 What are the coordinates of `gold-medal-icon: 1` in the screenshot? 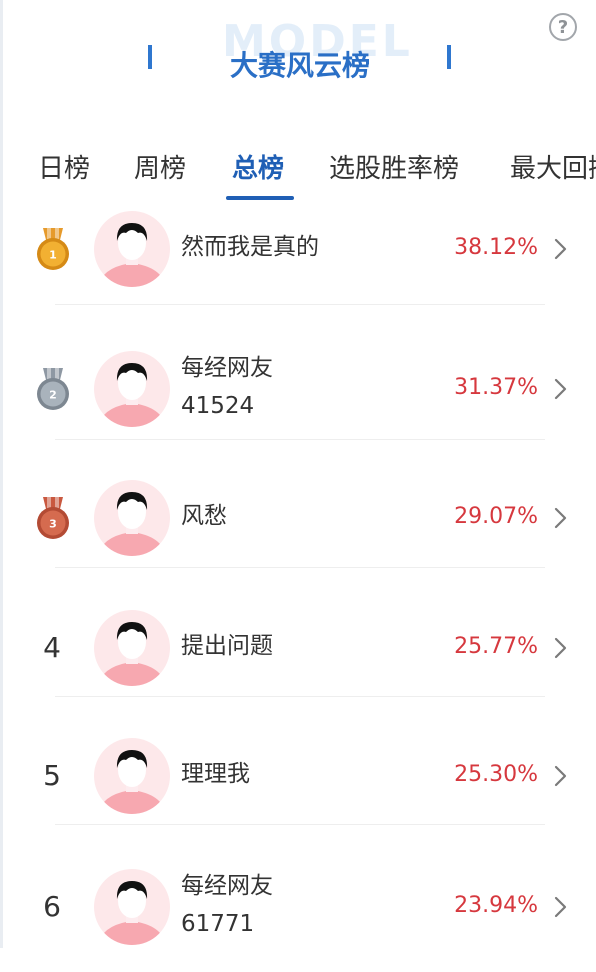 It's located at (53, 249).